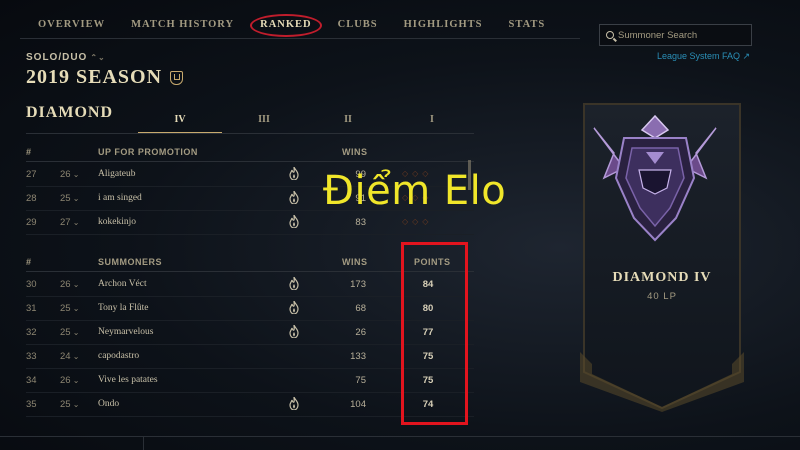 The width and height of the screenshot is (800, 450). I want to click on wins-value: 68, so click(360, 308).